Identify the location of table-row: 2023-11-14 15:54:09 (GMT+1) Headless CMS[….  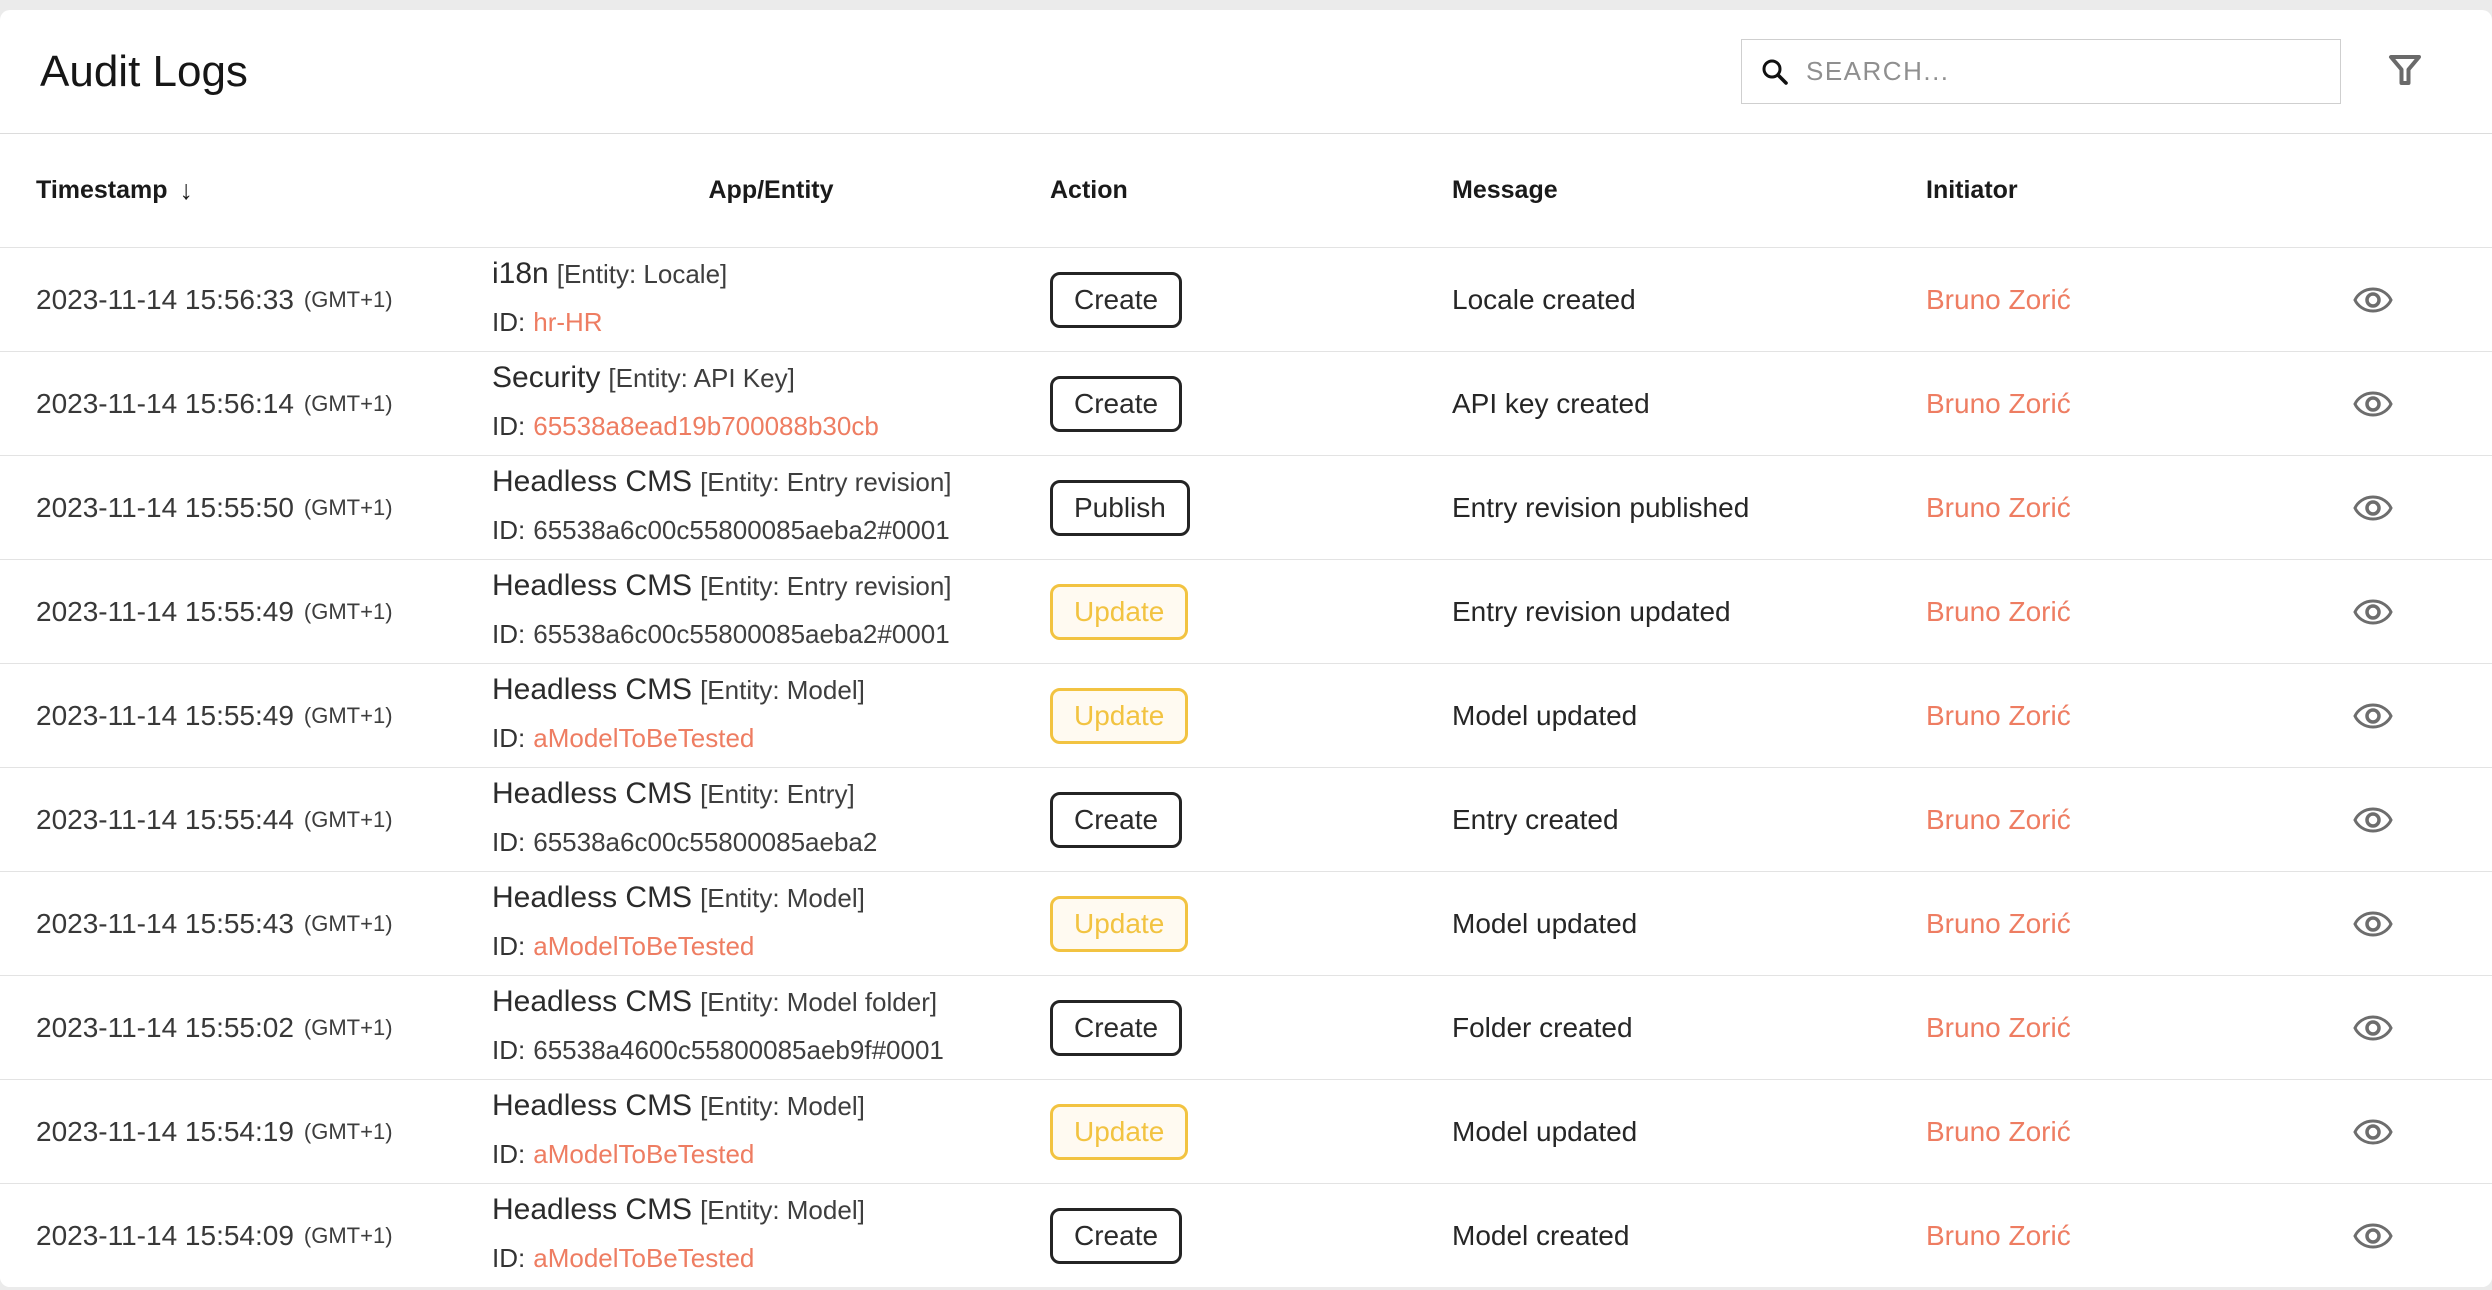
(1246, 1235).